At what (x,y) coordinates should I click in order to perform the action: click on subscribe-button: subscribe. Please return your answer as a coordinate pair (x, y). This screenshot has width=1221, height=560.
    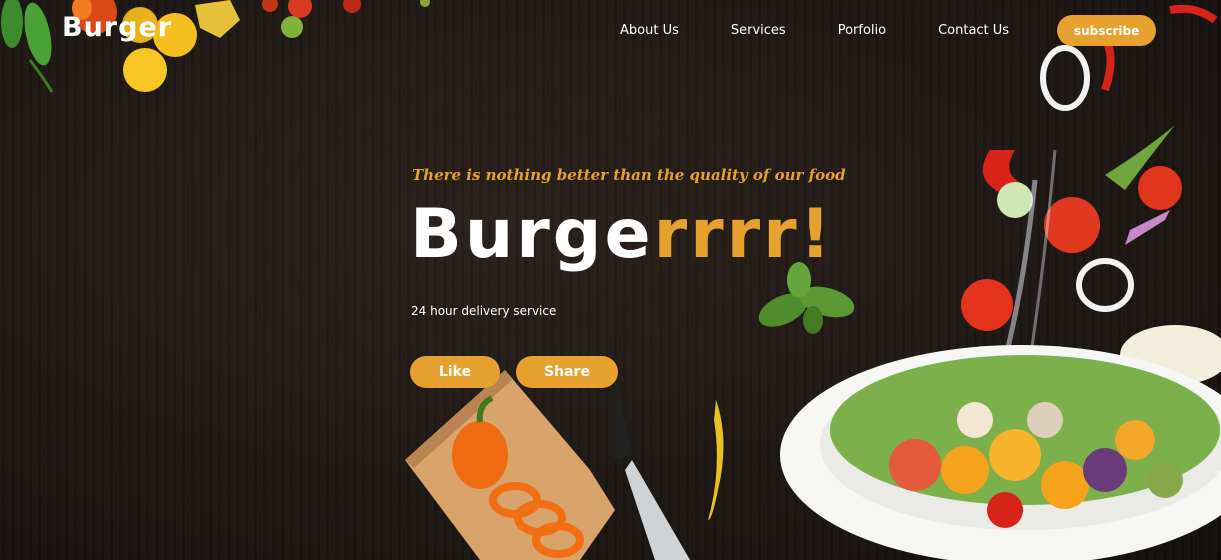
    Looking at the image, I should click on (1107, 30).